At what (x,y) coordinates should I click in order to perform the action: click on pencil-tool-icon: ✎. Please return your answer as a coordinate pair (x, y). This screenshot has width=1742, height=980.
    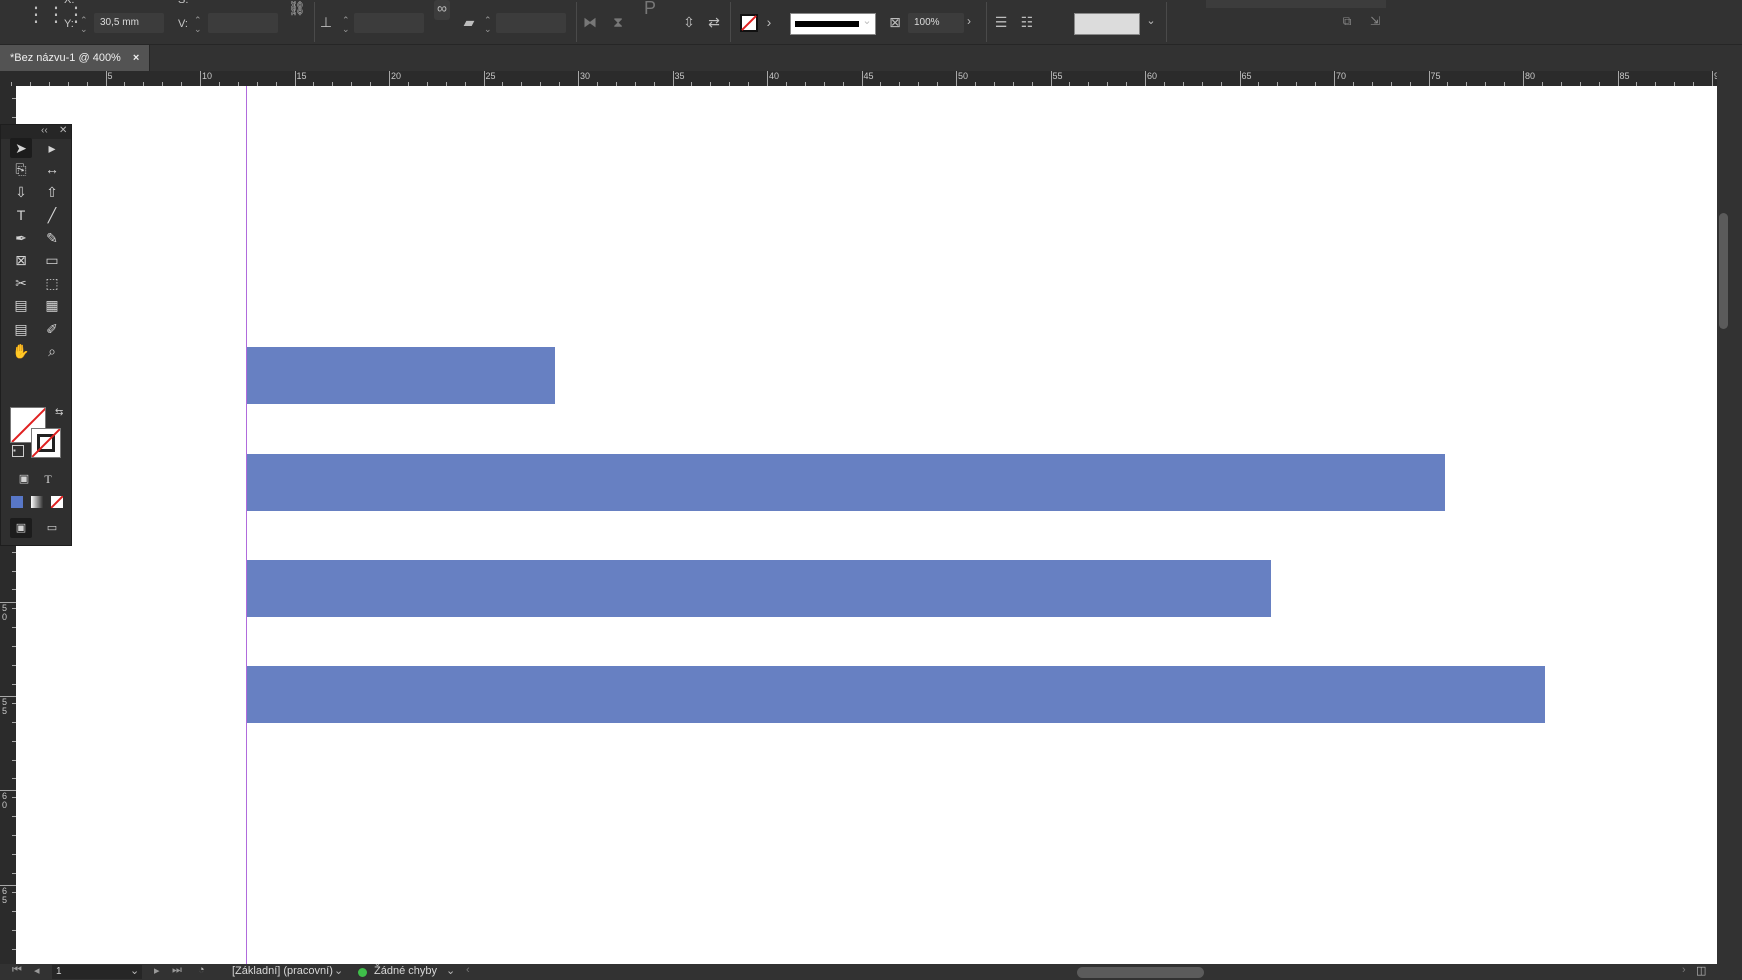
    Looking at the image, I should click on (52, 238).